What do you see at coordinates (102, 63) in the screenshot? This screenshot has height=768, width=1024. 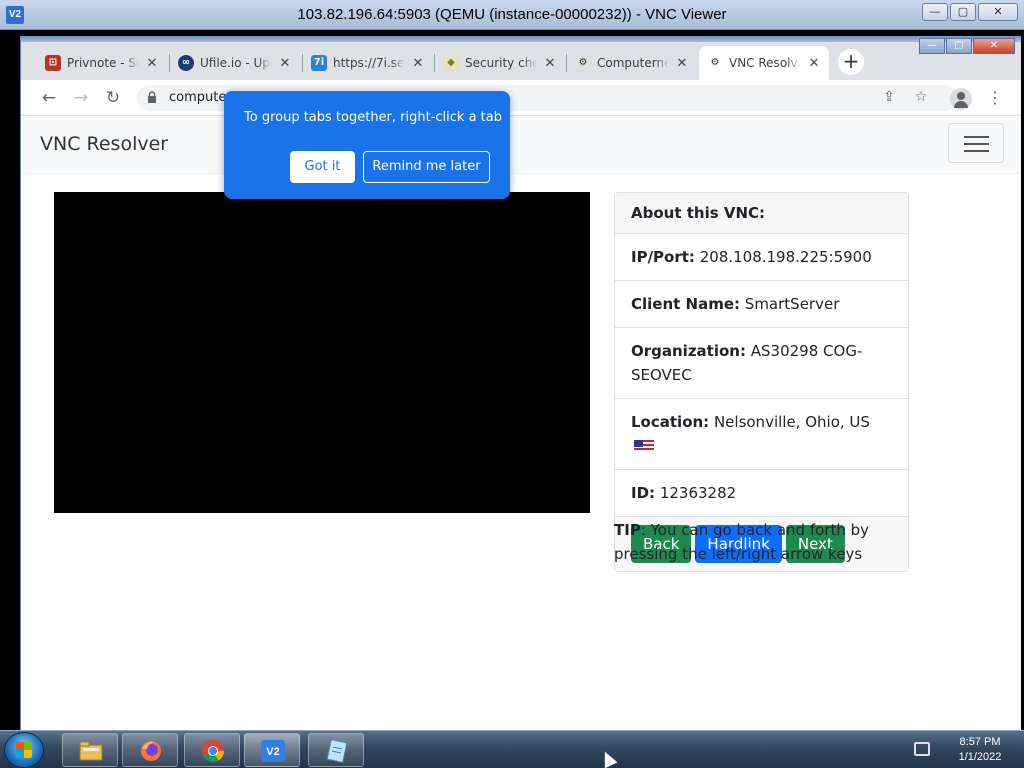 I see `tab-privnote: ⊡ Privnote - Se ✕` at bounding box center [102, 63].